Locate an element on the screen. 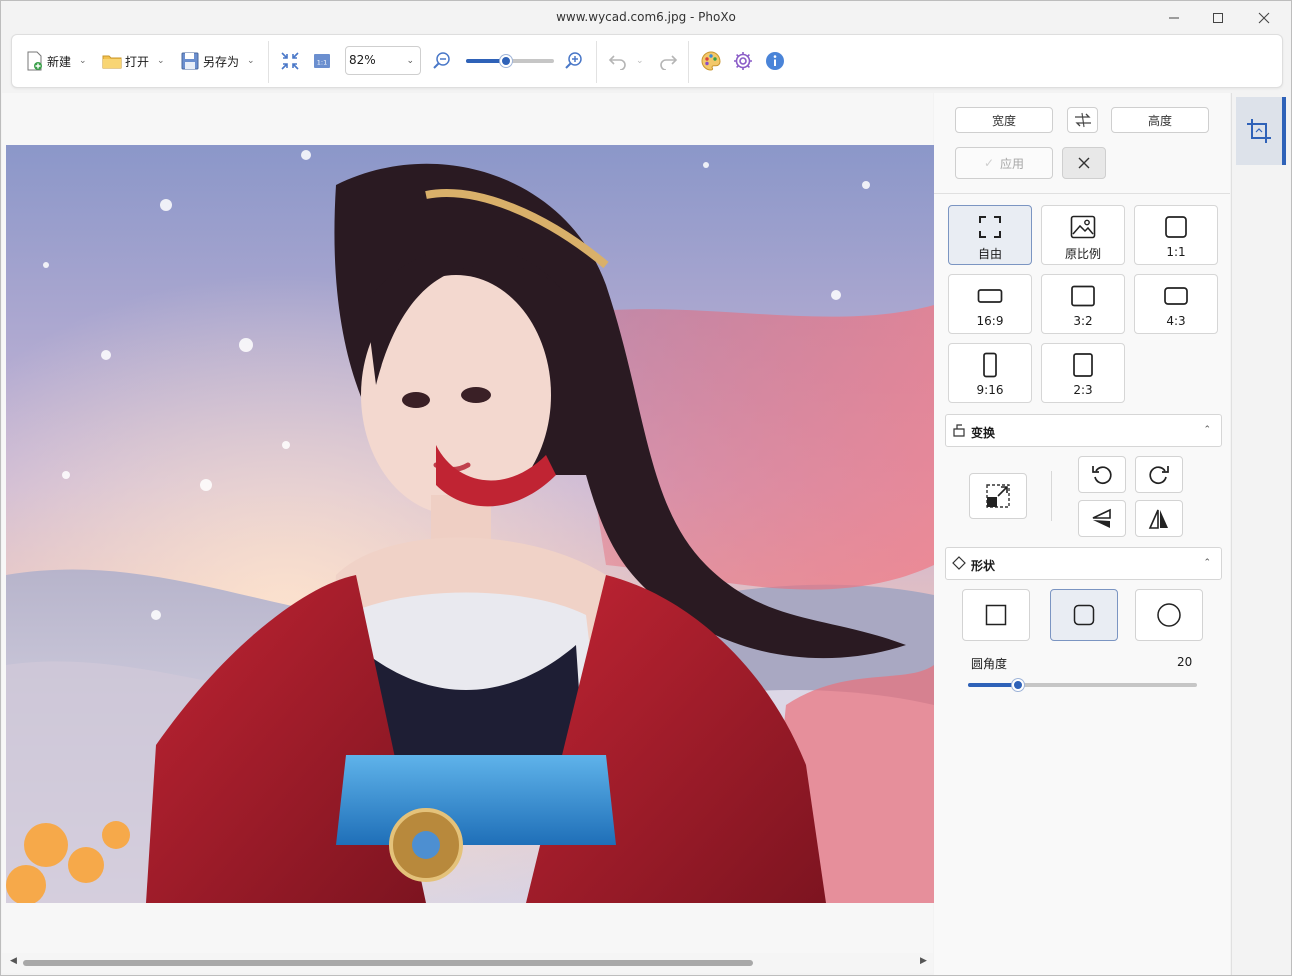 This screenshot has height=976, width=1292. active-tool-indicator is located at coordinates (1284, 131).